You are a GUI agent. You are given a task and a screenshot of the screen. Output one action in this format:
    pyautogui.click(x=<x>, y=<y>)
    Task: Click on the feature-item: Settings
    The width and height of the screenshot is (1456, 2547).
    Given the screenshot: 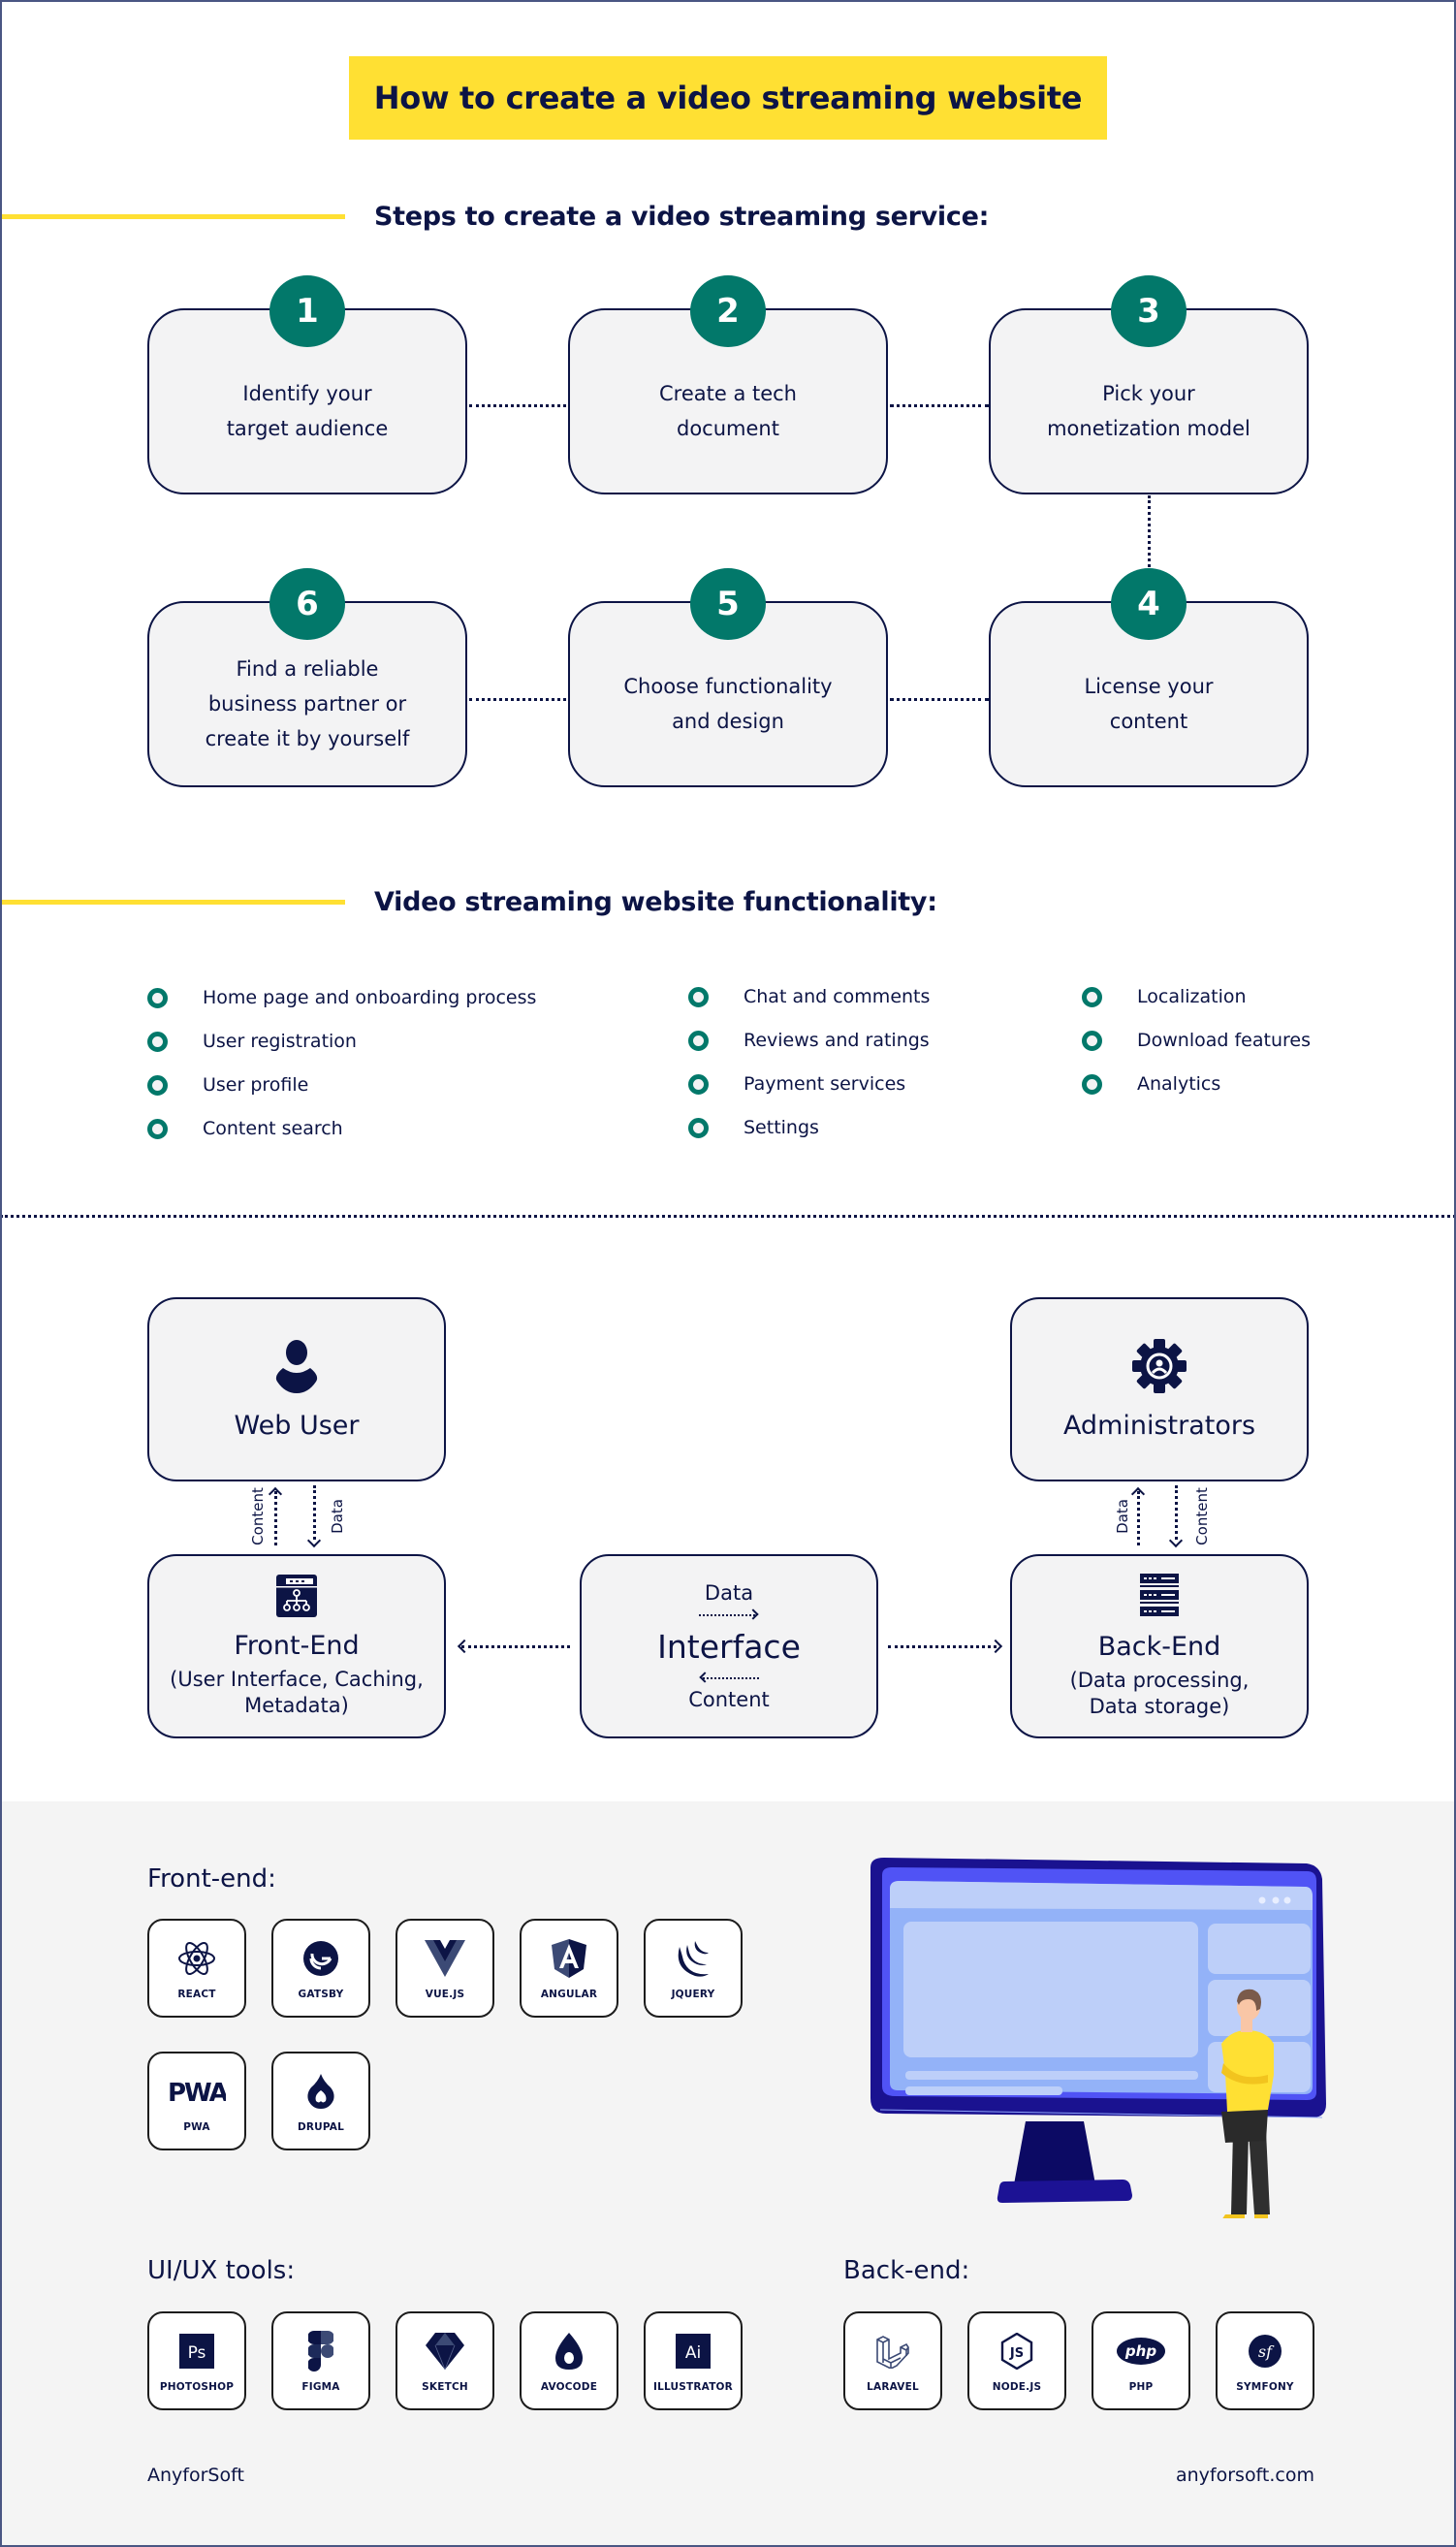 What is the action you would take?
    pyautogui.click(x=754, y=1127)
    